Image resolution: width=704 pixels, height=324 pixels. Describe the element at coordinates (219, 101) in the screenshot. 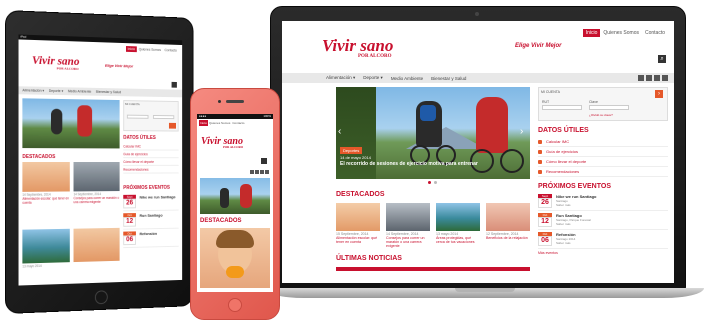

I see `phone-camera` at that location.